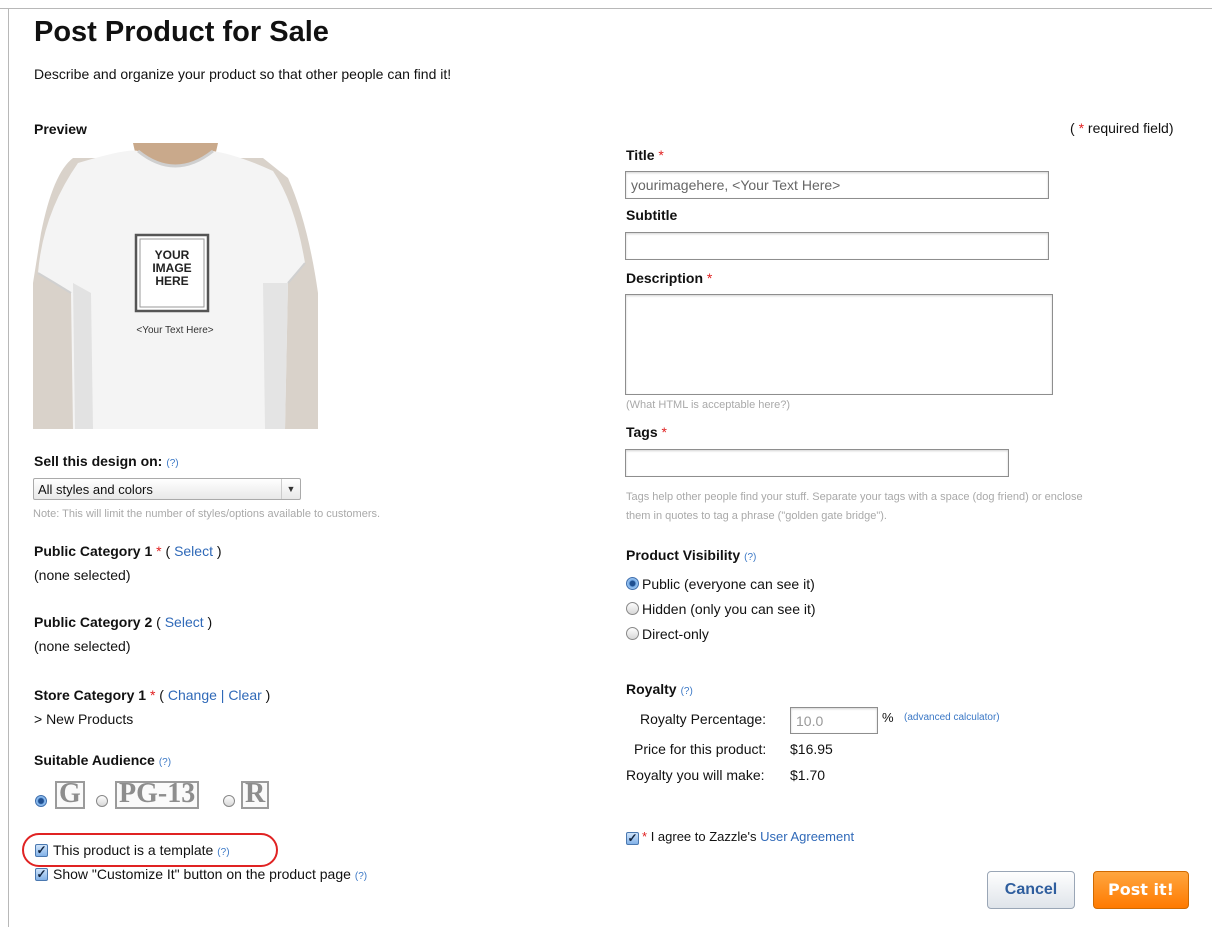 This screenshot has height=927, width=1212. Describe the element at coordinates (646, 432) in the screenshot. I see `tags-label: Tags *` at that location.